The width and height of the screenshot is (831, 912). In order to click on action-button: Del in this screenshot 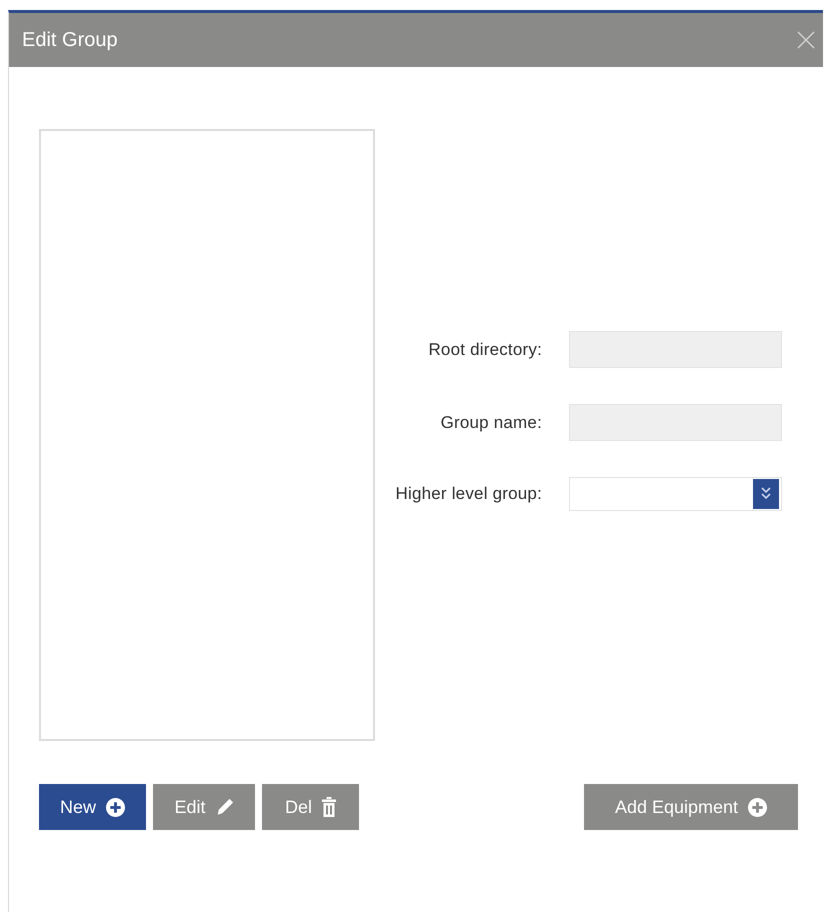, I will do `click(310, 807)`.